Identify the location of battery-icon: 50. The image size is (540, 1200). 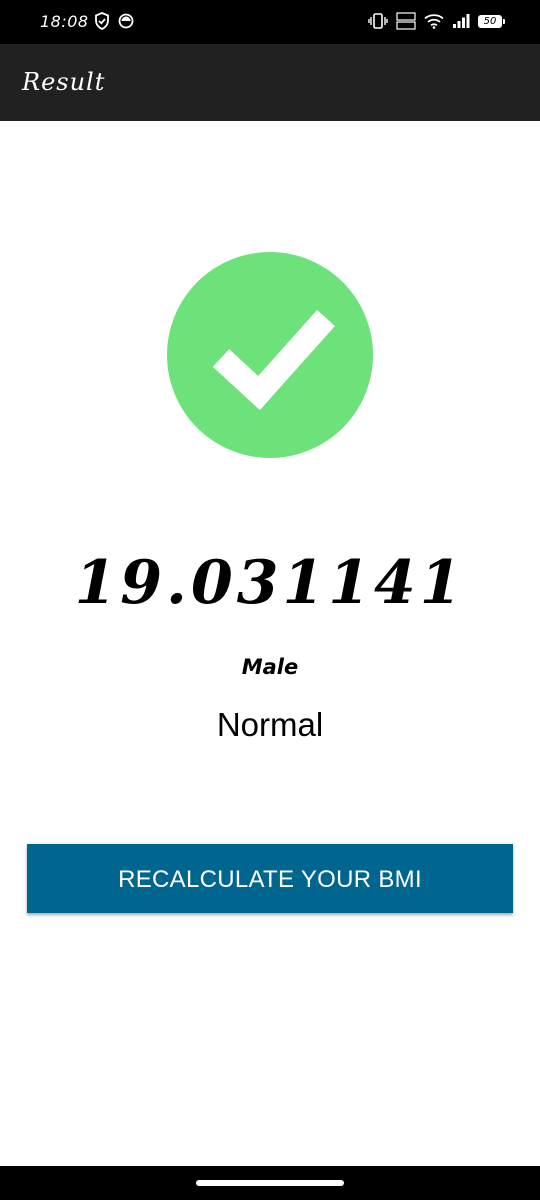
(491, 21).